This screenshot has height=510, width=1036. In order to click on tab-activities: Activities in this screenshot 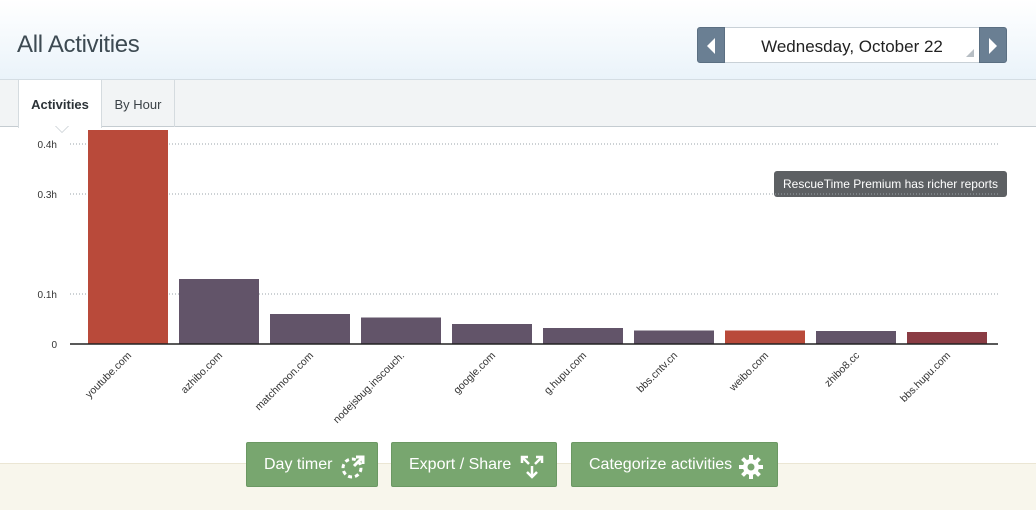, I will do `click(60, 104)`.